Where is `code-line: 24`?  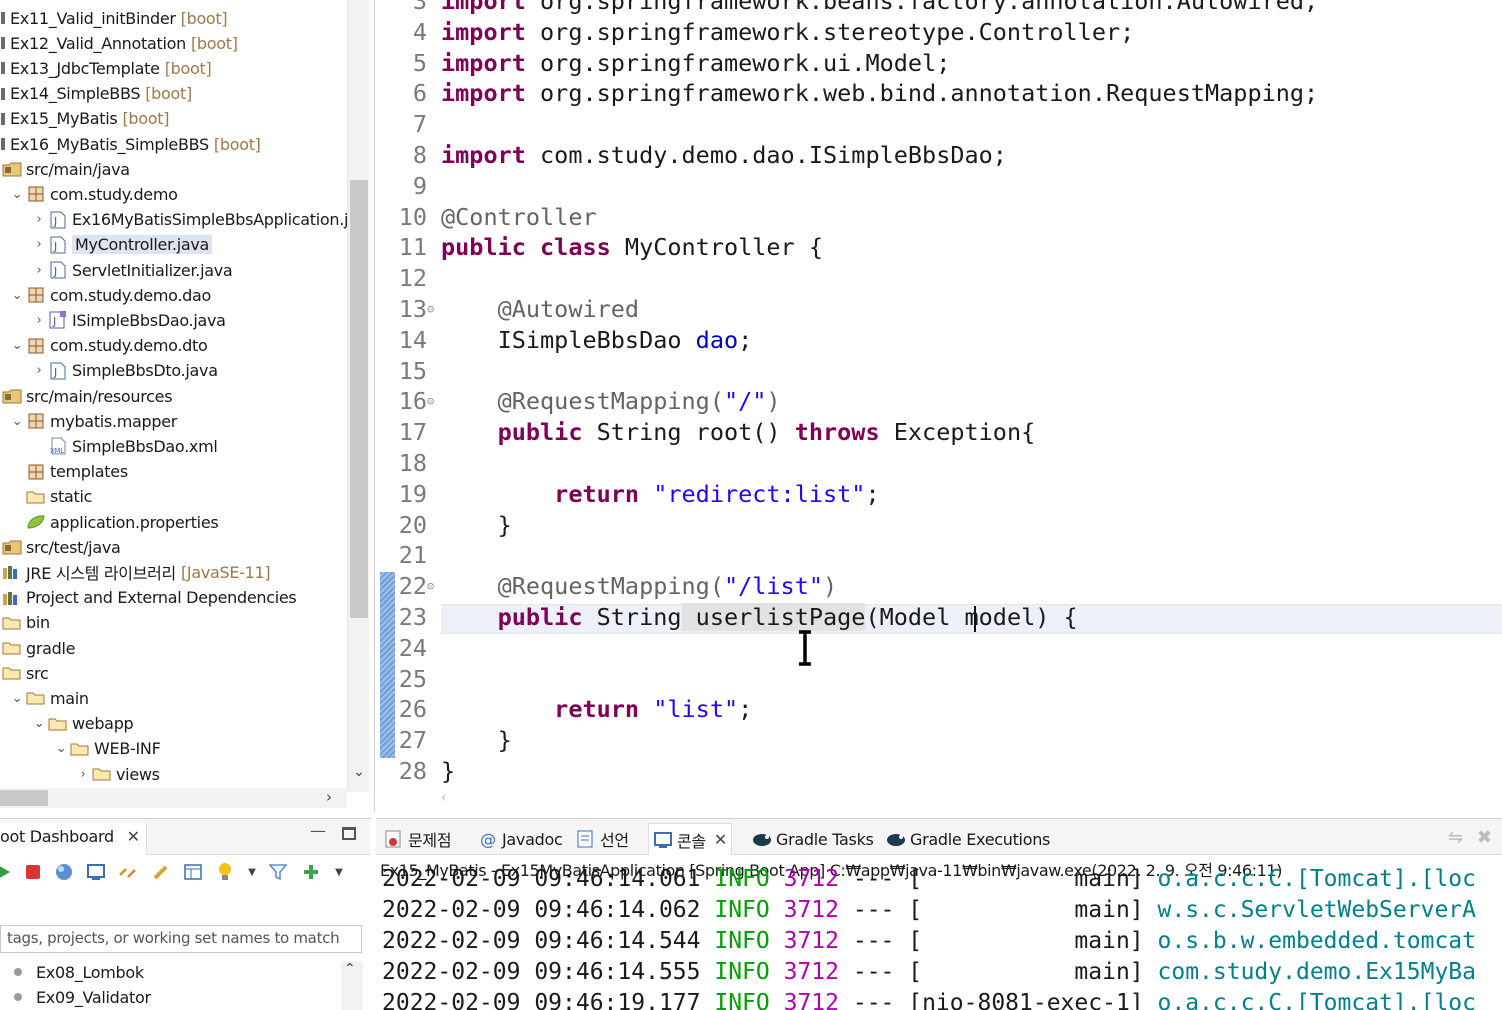
code-line: 24 is located at coordinates (938, 648).